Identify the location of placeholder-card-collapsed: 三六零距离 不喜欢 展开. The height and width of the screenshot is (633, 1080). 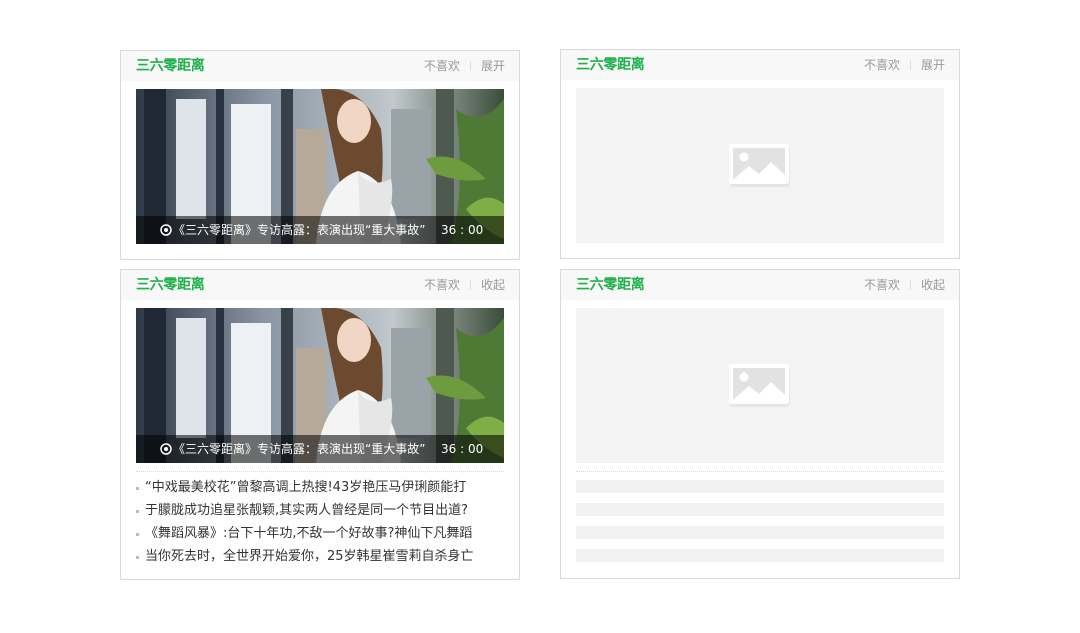
(760, 154).